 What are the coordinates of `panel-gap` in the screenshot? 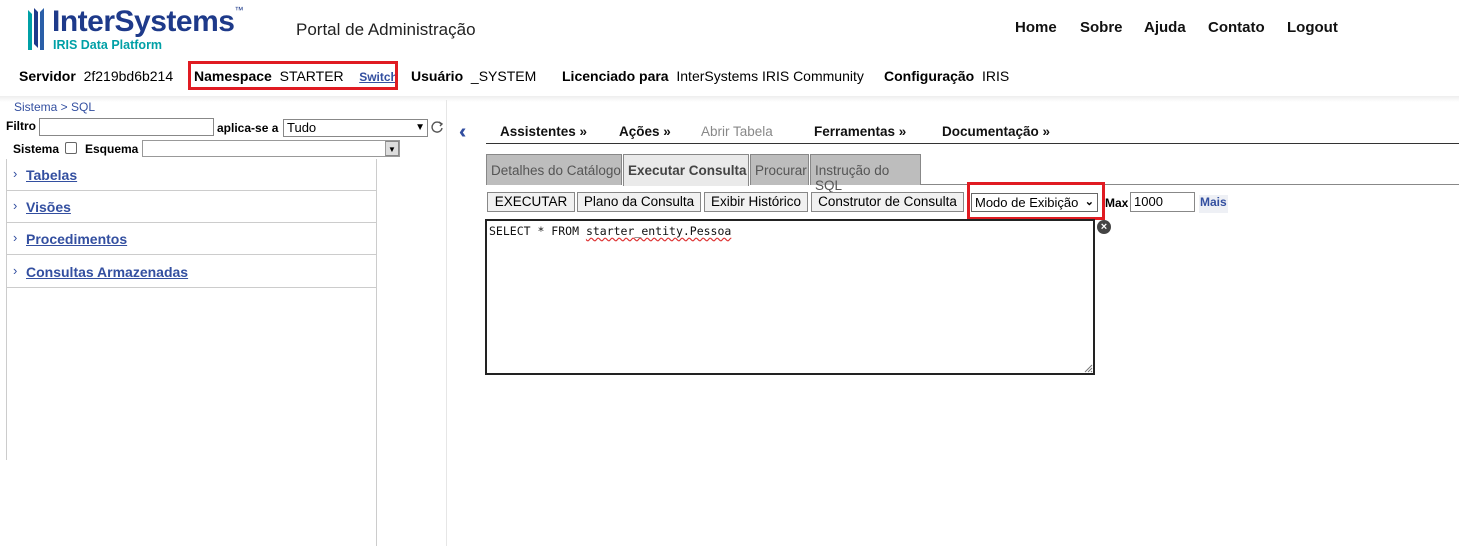 It's located at (3, 503).